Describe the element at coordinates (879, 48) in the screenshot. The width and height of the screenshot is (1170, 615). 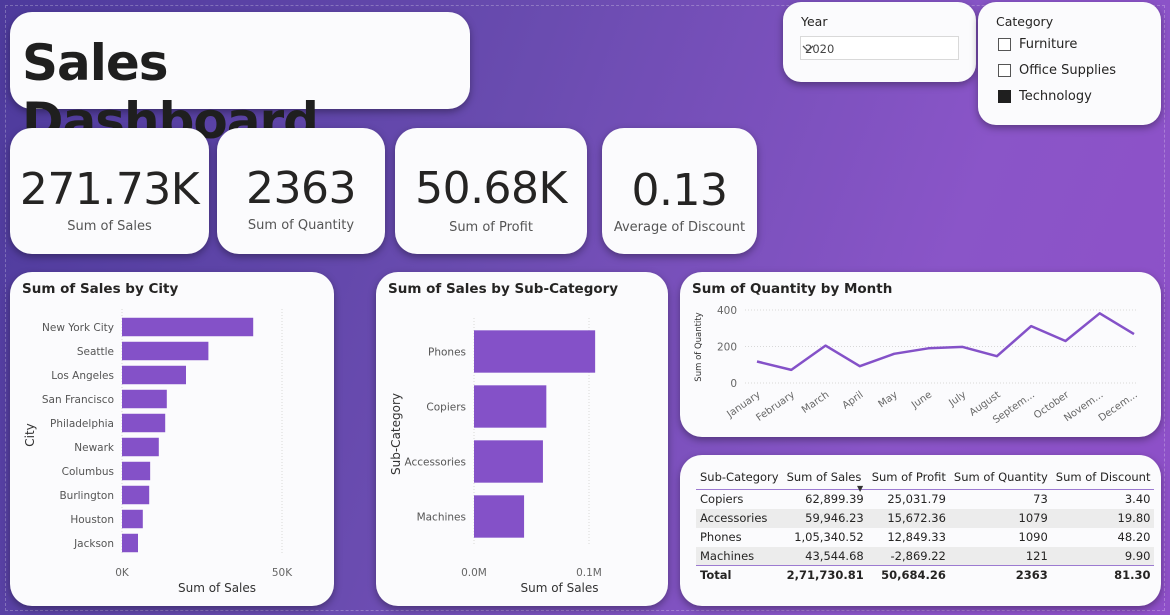
I see `year-dropdown: 2020` at that location.